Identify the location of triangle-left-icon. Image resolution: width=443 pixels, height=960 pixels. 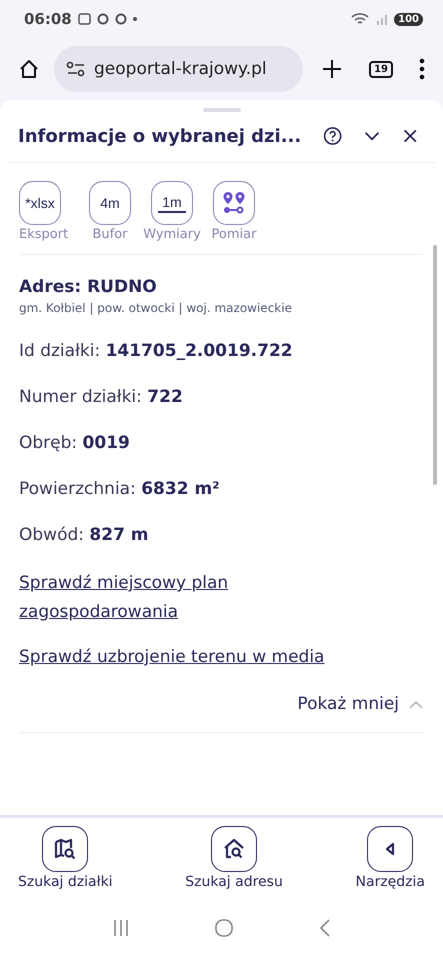
(390, 849).